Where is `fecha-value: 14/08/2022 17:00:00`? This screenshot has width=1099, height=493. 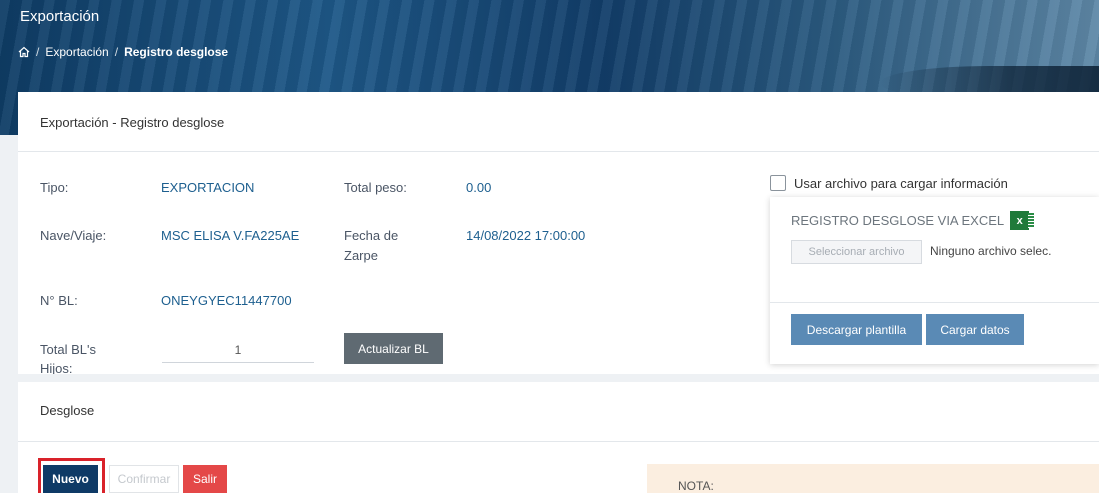
fecha-value: 14/08/2022 17:00:00 is located at coordinates (526, 235).